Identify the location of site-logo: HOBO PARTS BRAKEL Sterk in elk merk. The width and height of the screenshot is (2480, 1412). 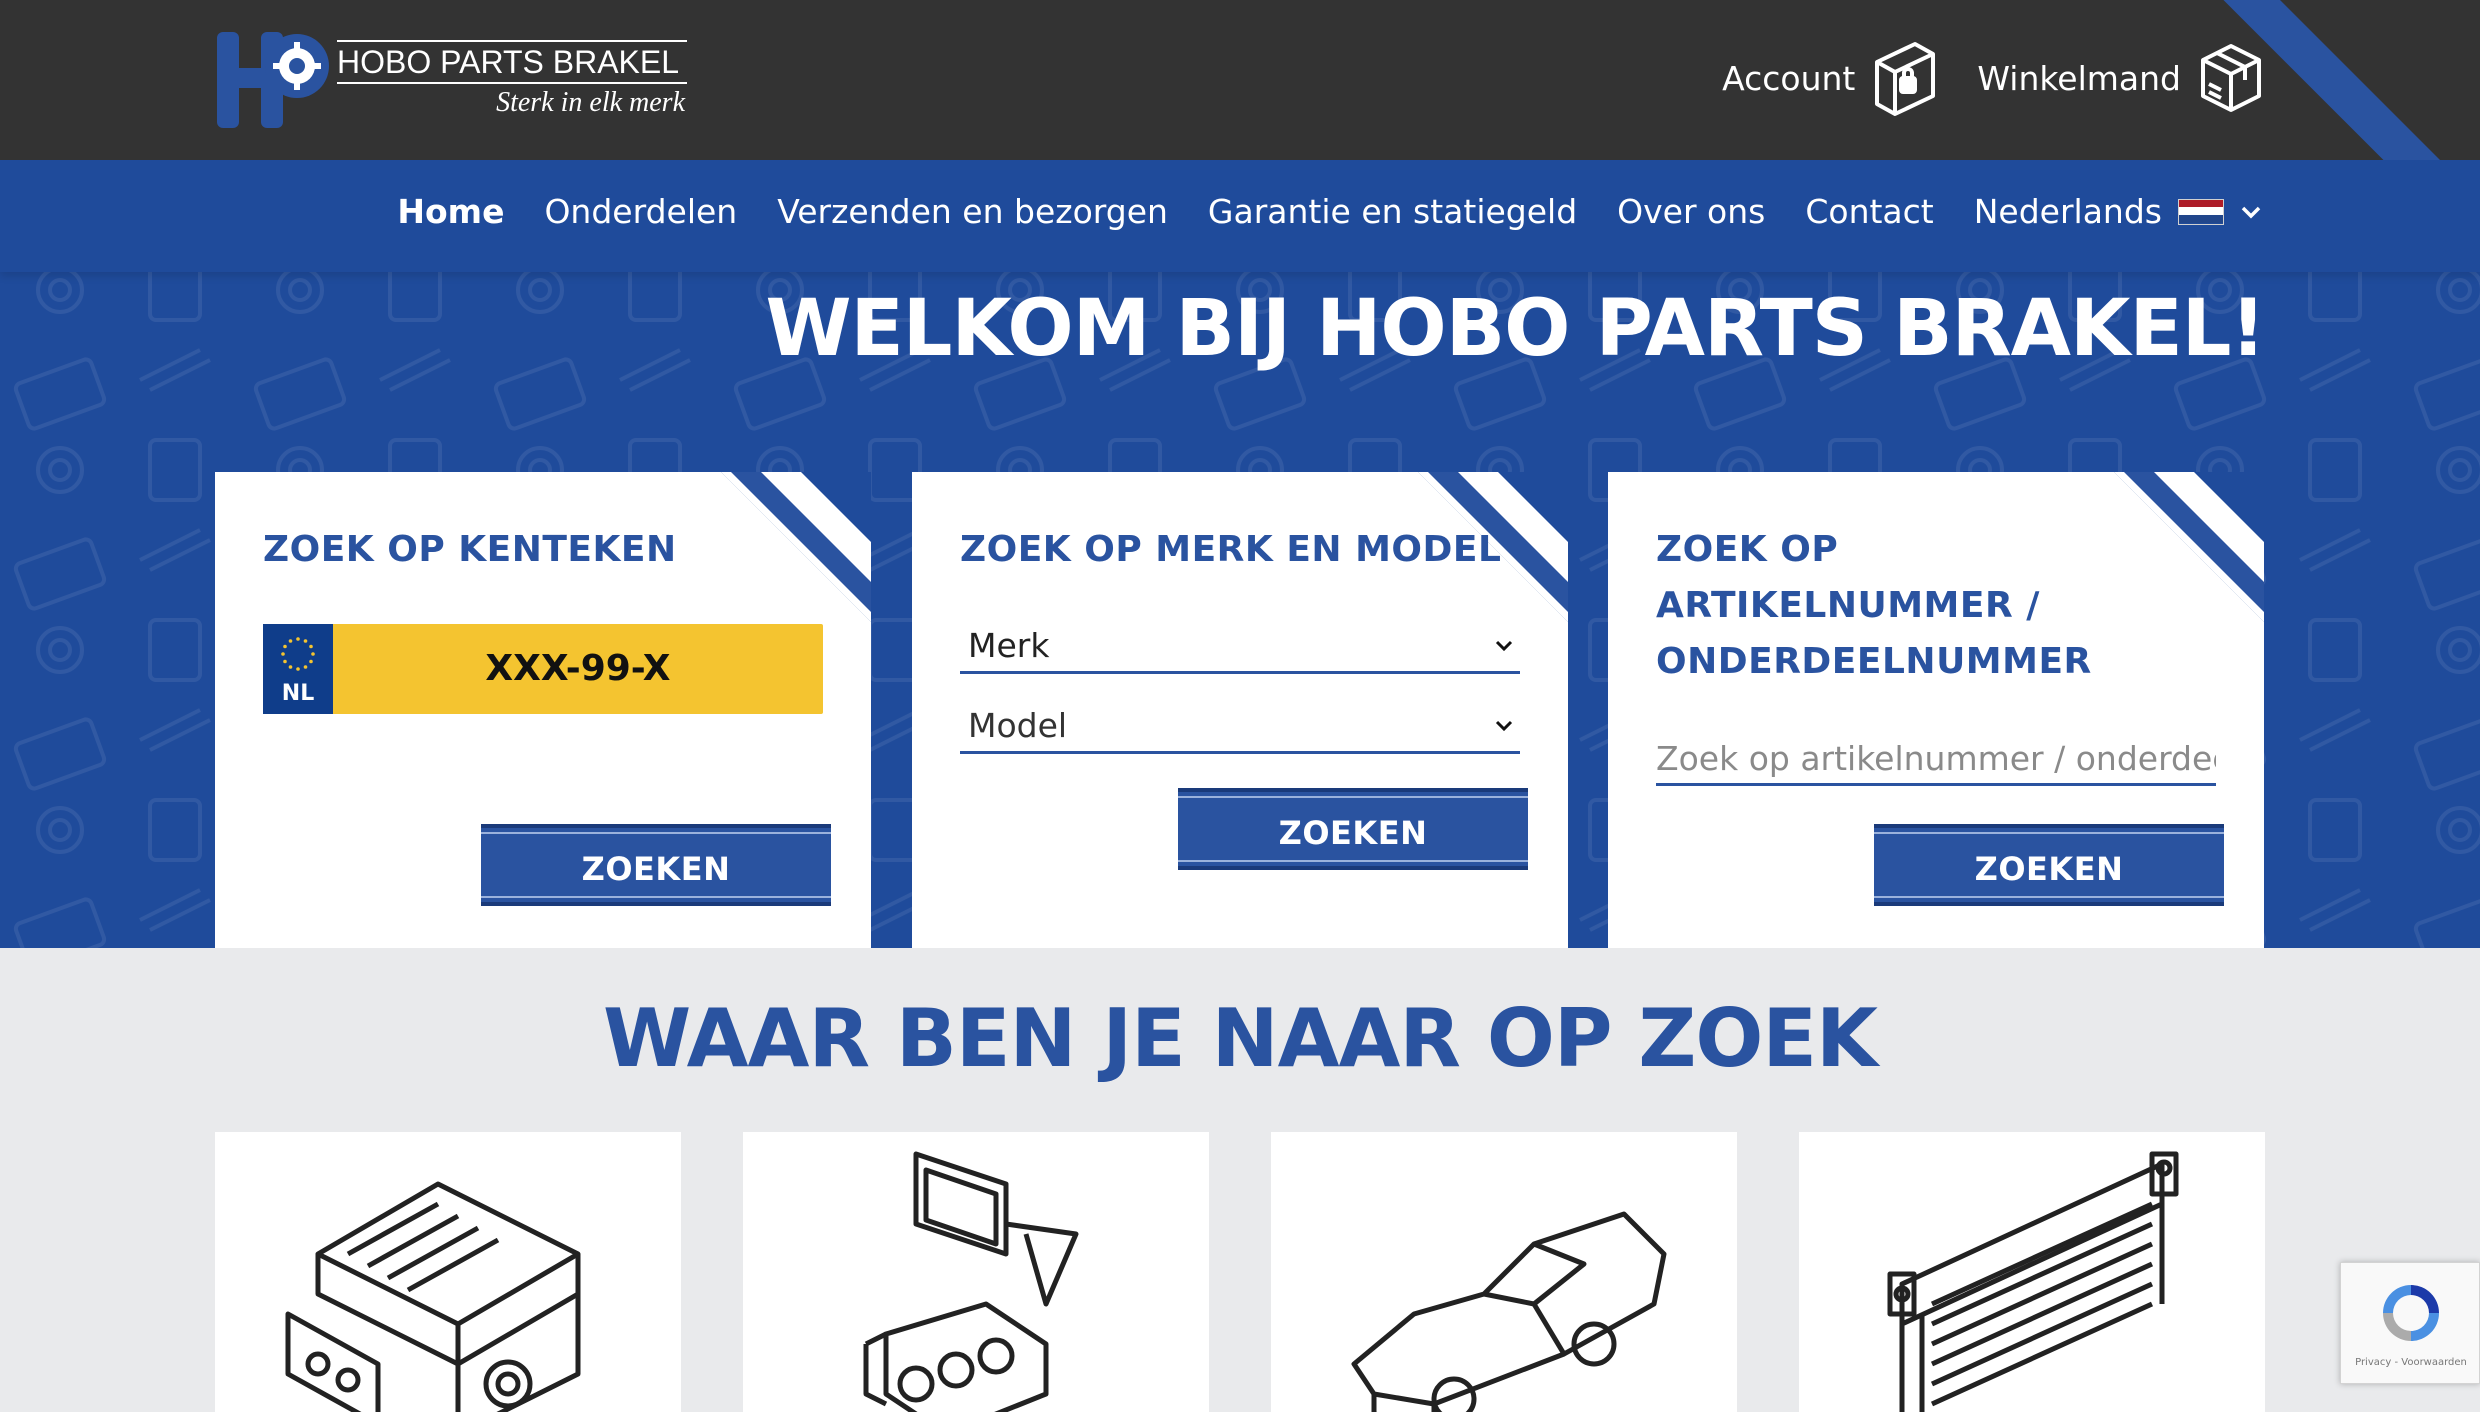
(451, 80).